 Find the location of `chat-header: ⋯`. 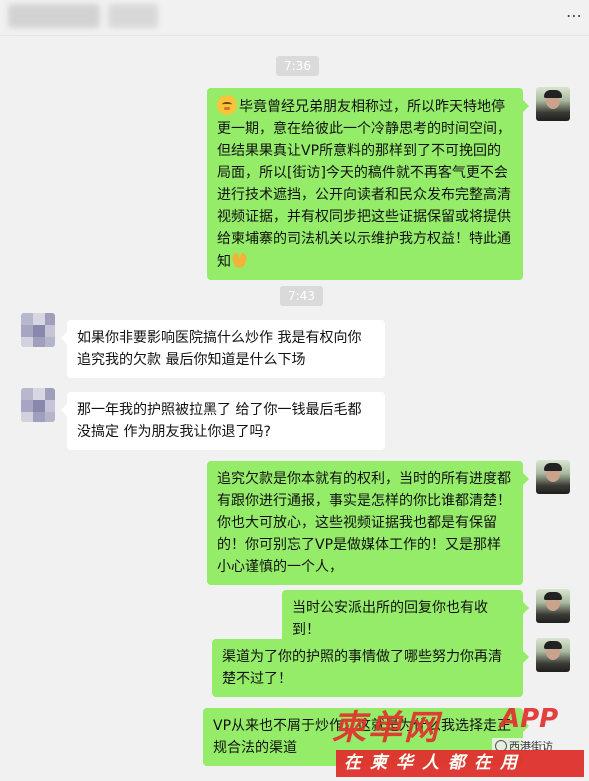

chat-header: ⋯ is located at coordinates (294, 18).